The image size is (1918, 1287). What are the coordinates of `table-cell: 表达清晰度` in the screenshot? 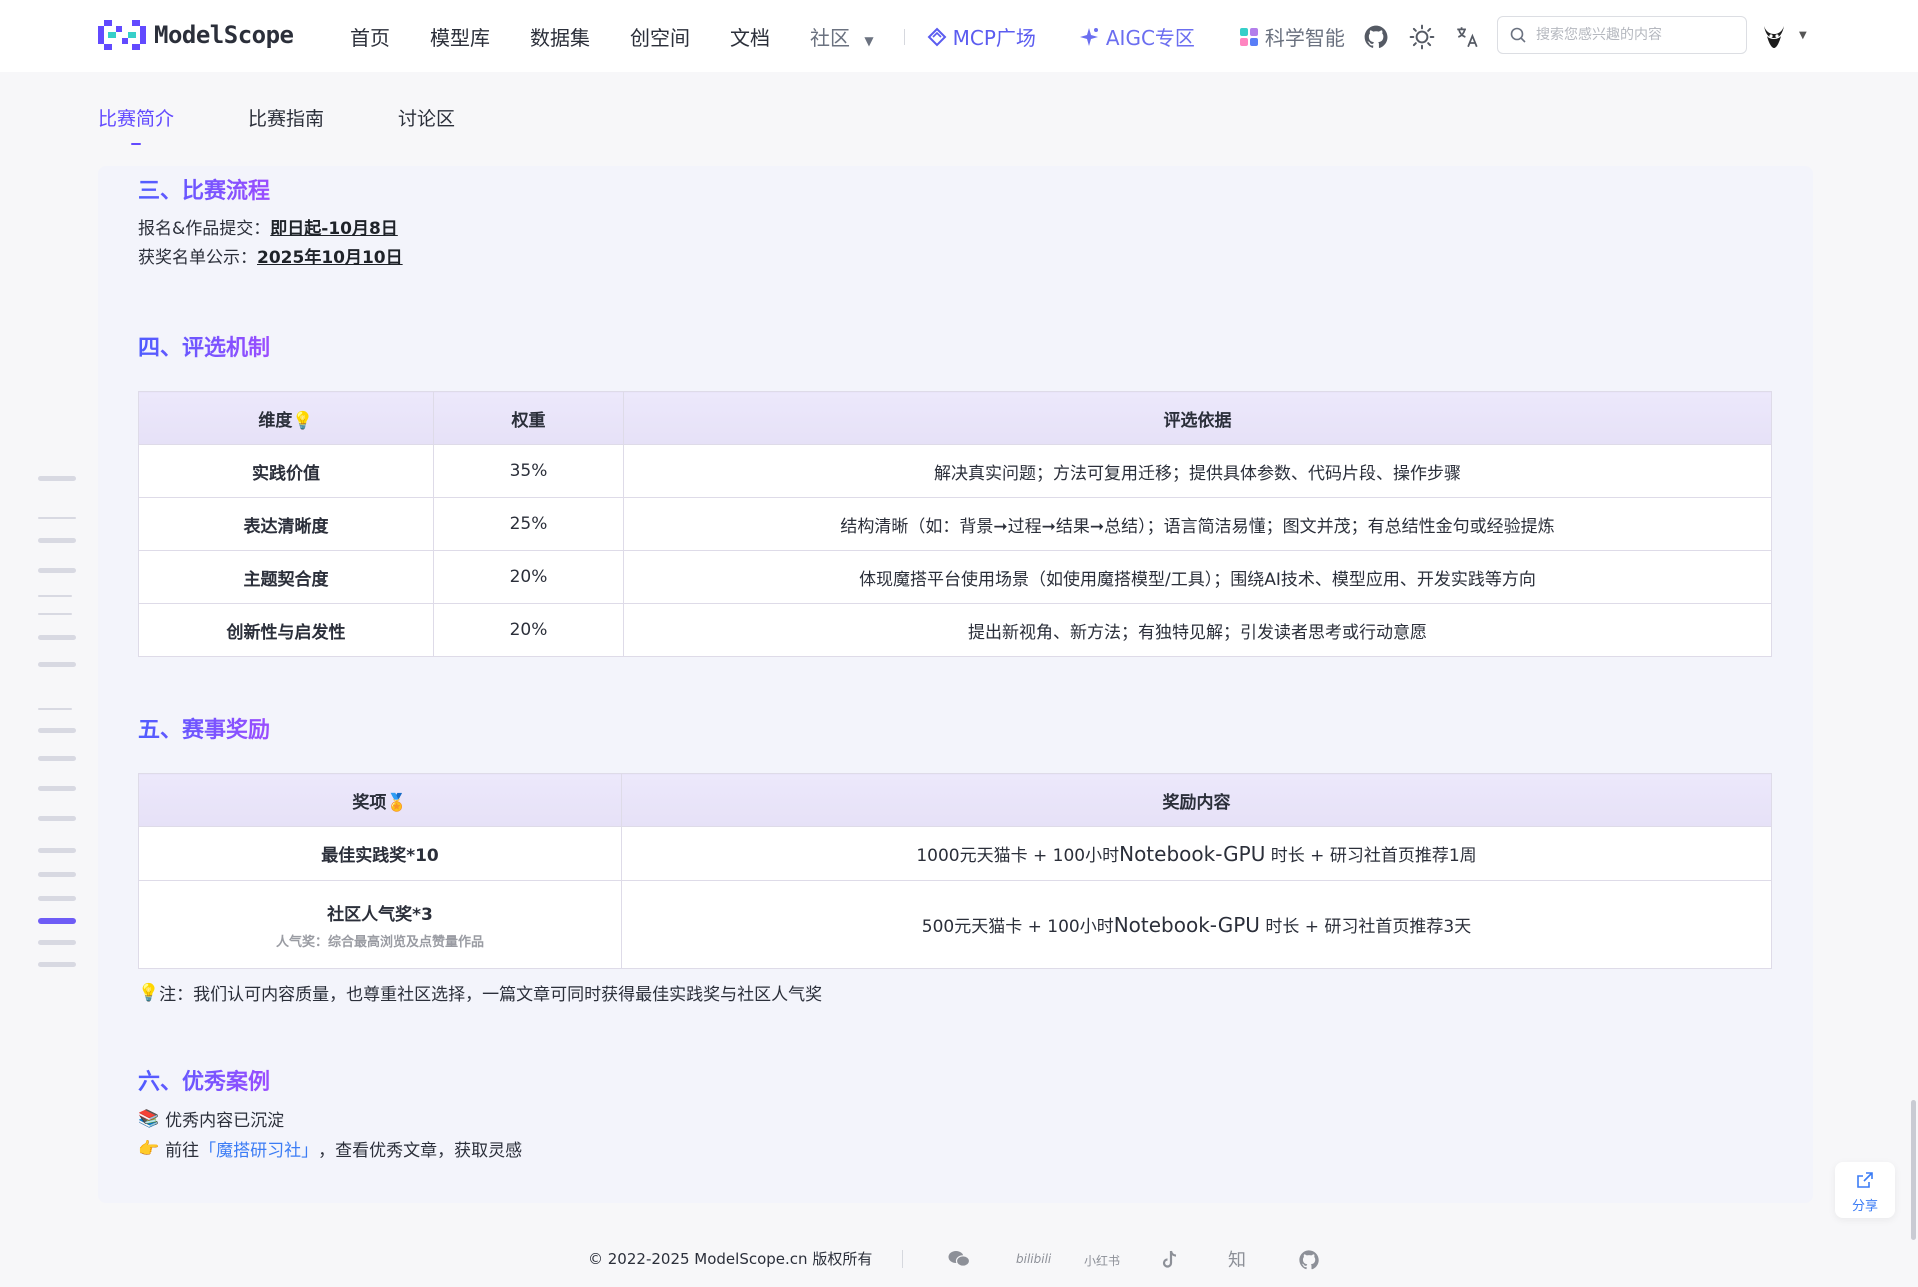 It's located at (286, 524).